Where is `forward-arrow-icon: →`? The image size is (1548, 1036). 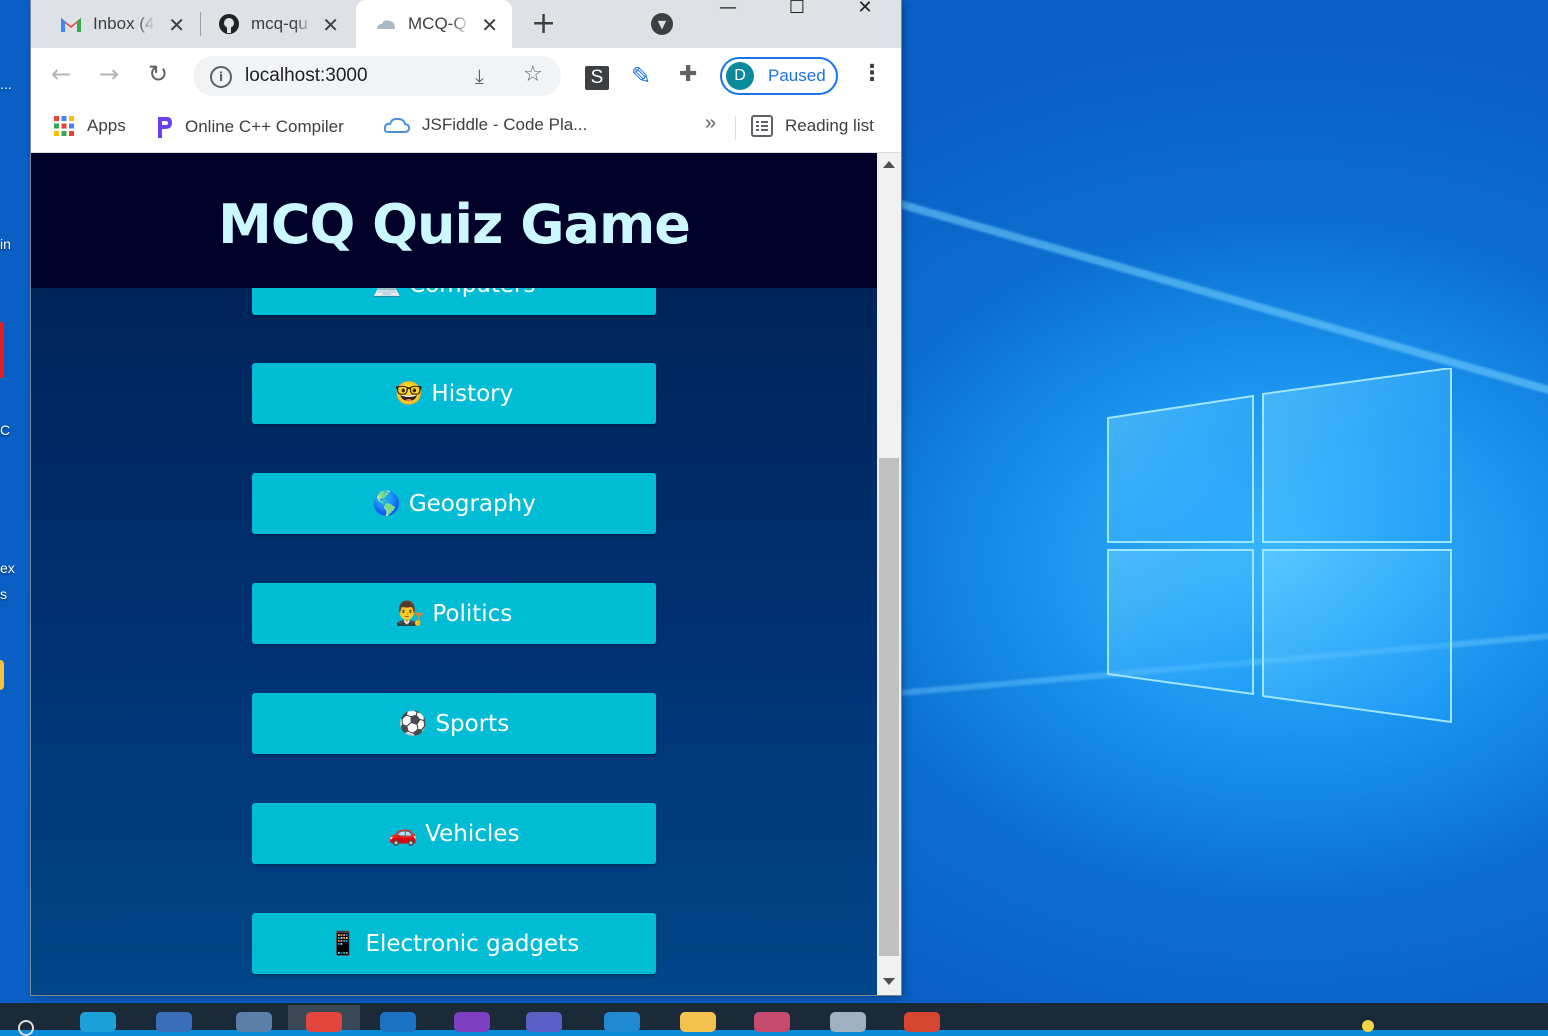
forward-arrow-icon: → is located at coordinates (109, 74).